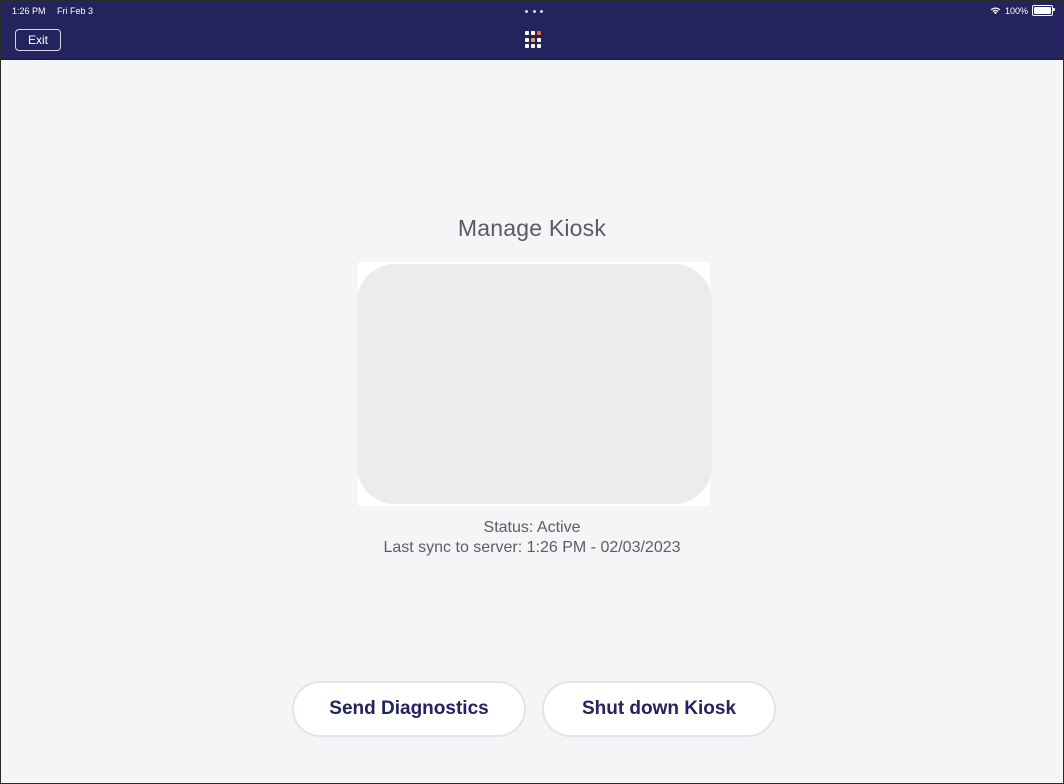 Image resolution: width=1064 pixels, height=784 pixels. I want to click on device-status-bar: 1:26 PM Fri Feb 3 100%, so click(532, 11).